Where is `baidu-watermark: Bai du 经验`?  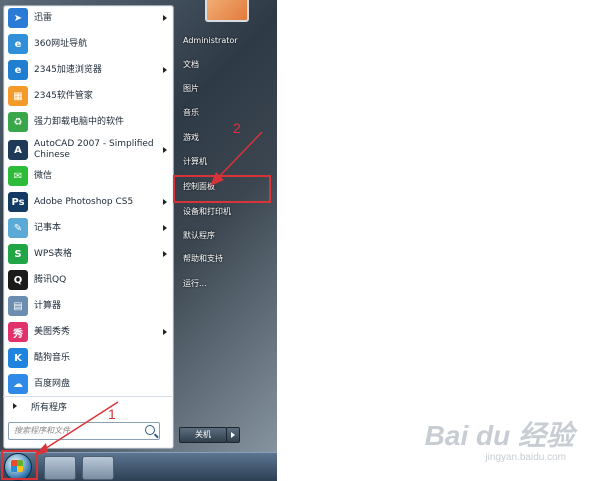
baidu-watermark: Bai du 经验 is located at coordinates (499, 435).